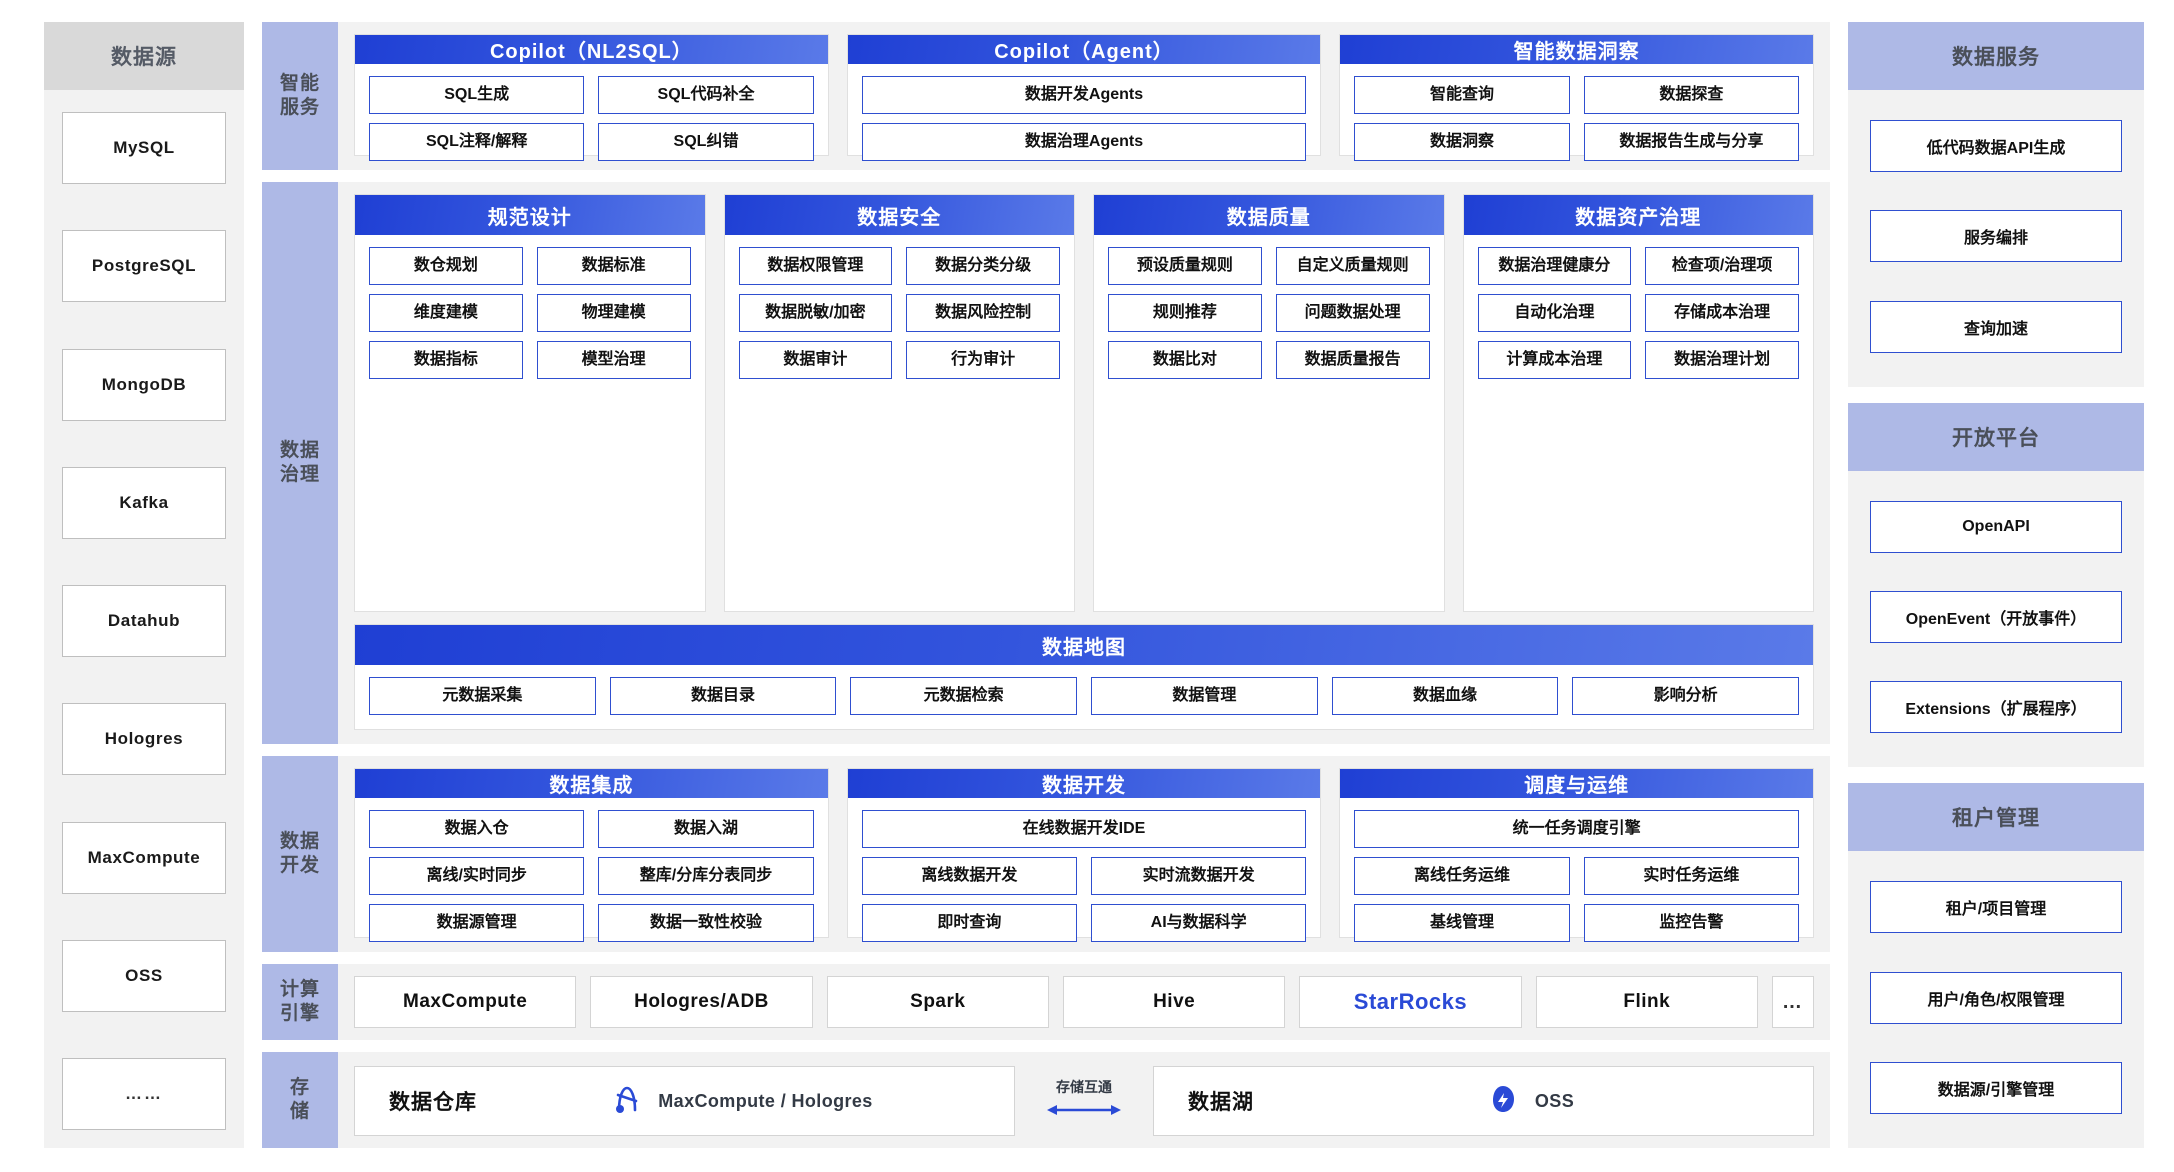 This screenshot has height=1172, width=2174. What do you see at coordinates (706, 95) in the screenshot?
I see `chip-sql-completion: SQL代码补全` at bounding box center [706, 95].